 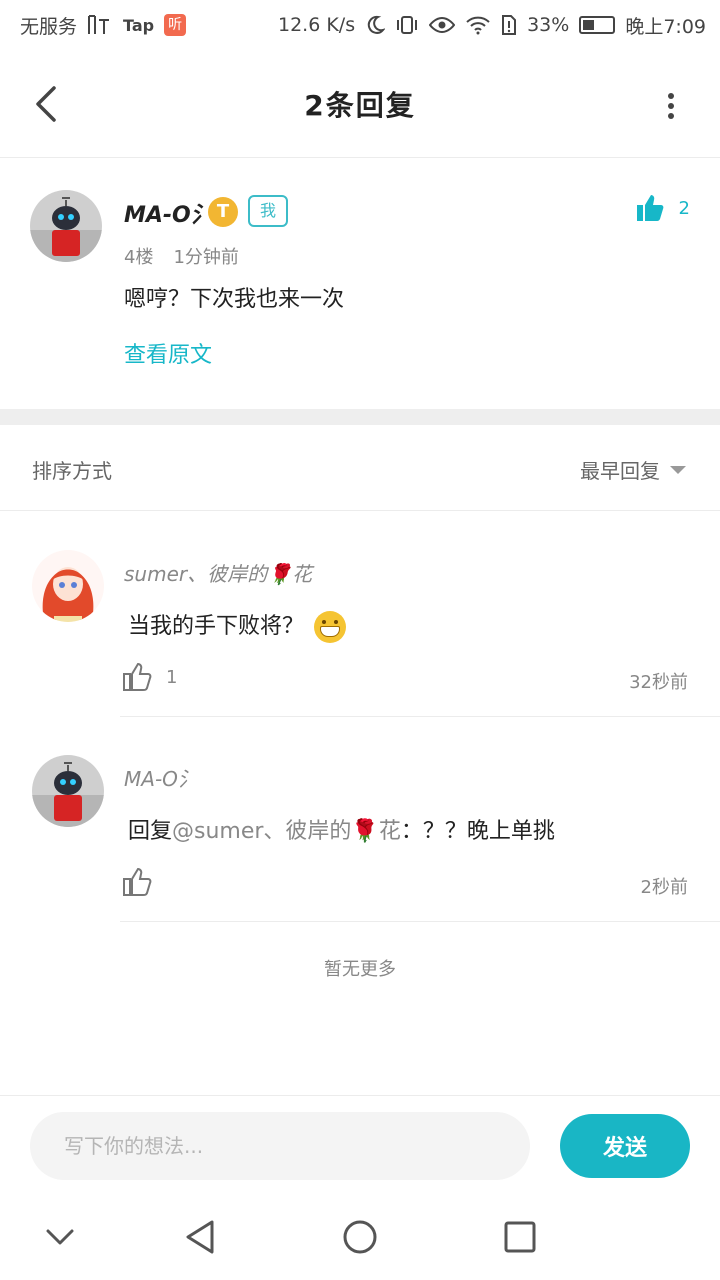 I want to click on app-bar: 2条回复, so click(x=360, y=104).